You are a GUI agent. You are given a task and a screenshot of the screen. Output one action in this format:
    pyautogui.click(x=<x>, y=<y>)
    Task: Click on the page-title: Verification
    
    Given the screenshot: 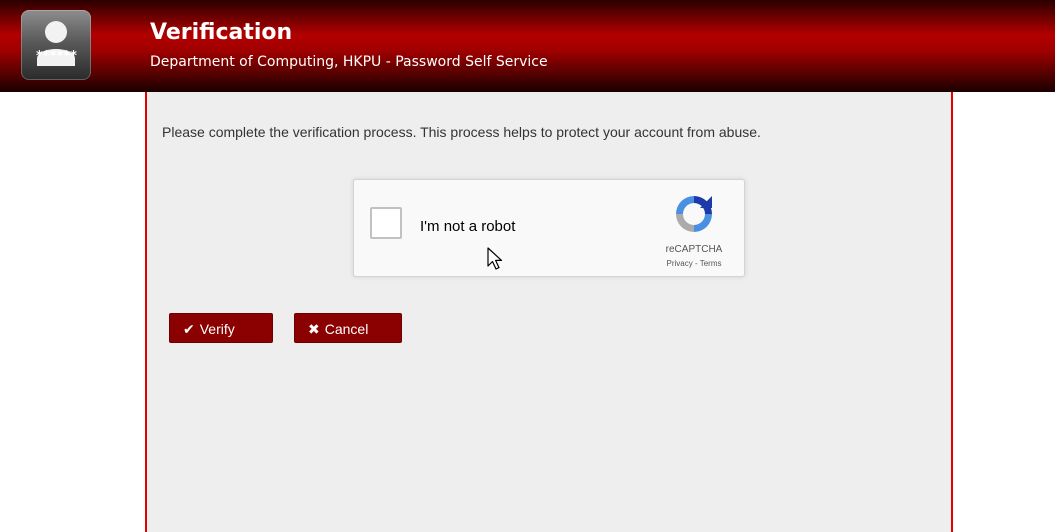 What is the action you would take?
    pyautogui.click(x=221, y=32)
    